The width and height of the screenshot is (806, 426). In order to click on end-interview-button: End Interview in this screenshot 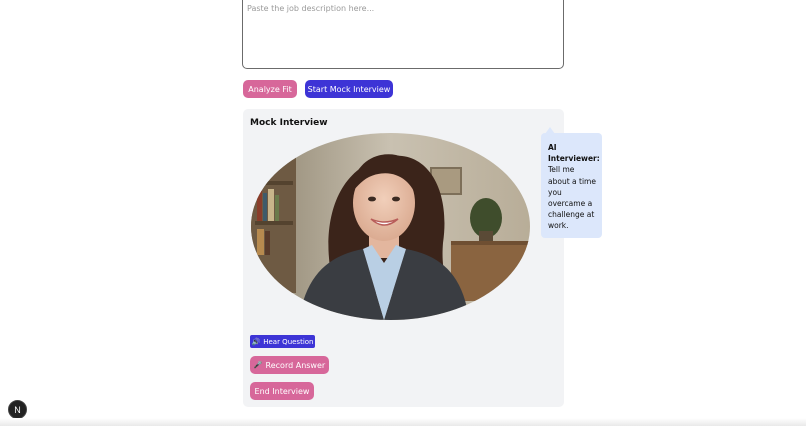, I will do `click(282, 391)`.